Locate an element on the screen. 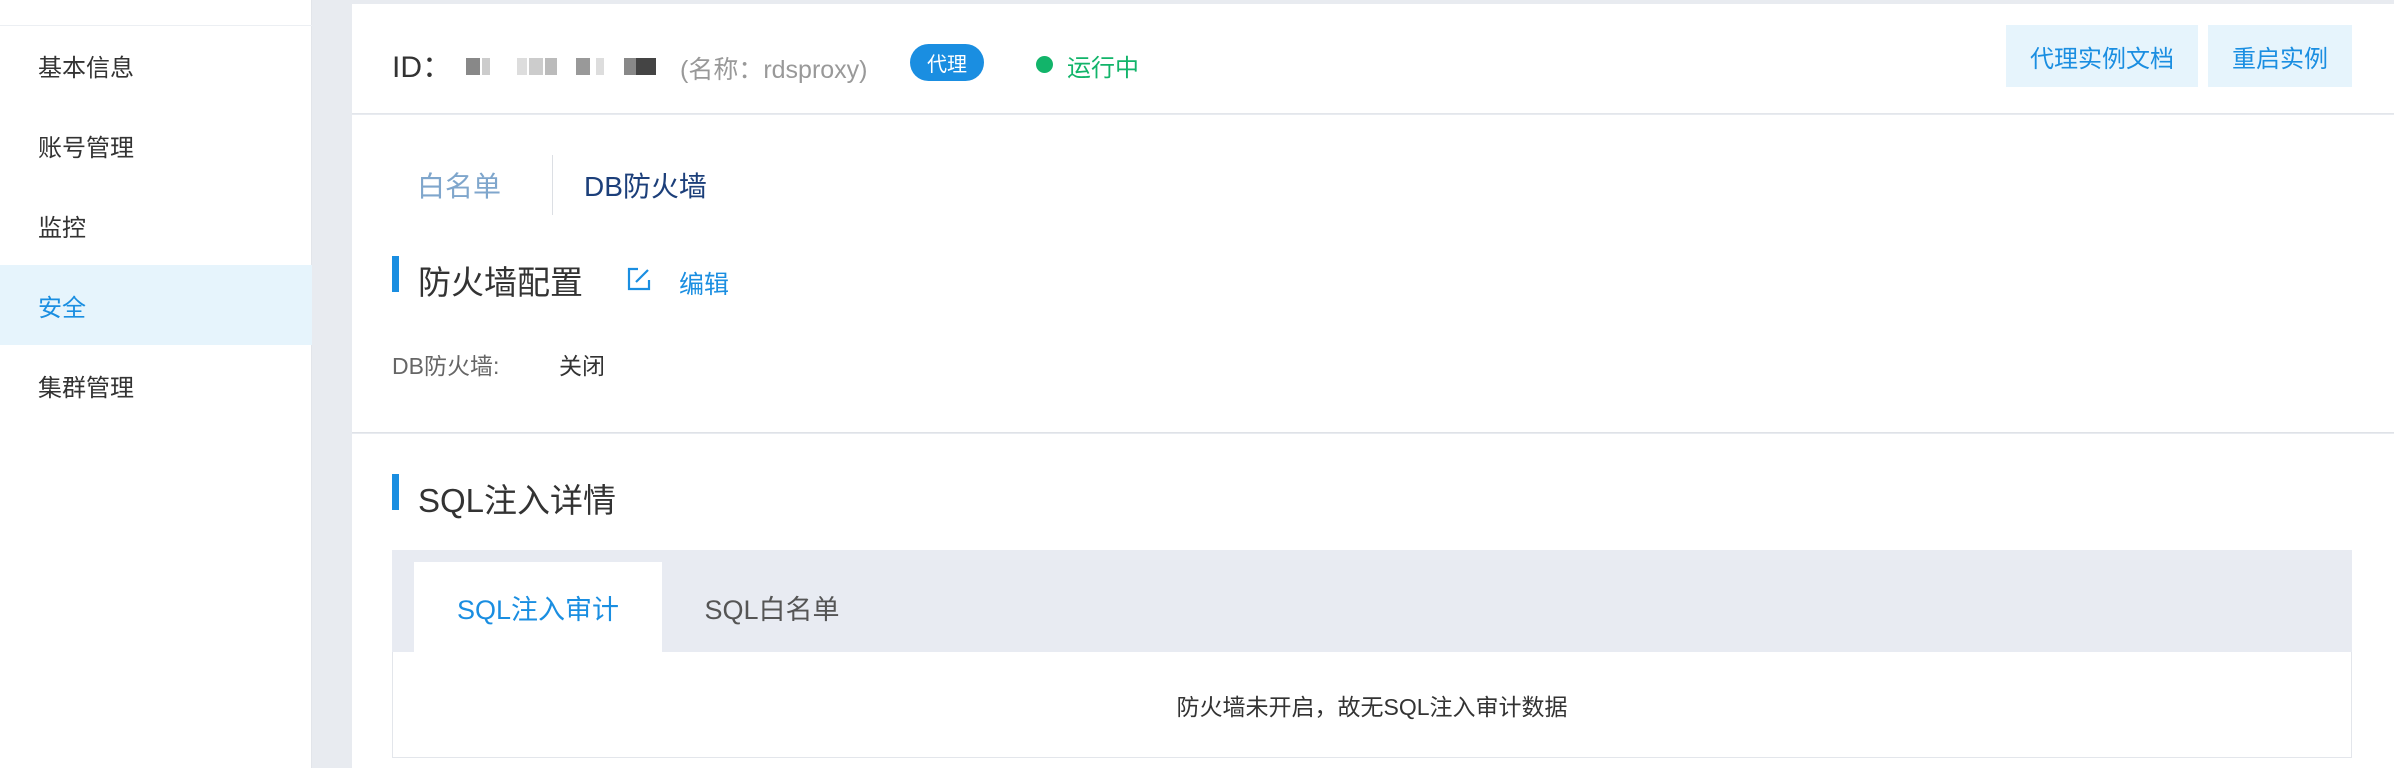  db-firewall-value: 关闭 is located at coordinates (582, 366).